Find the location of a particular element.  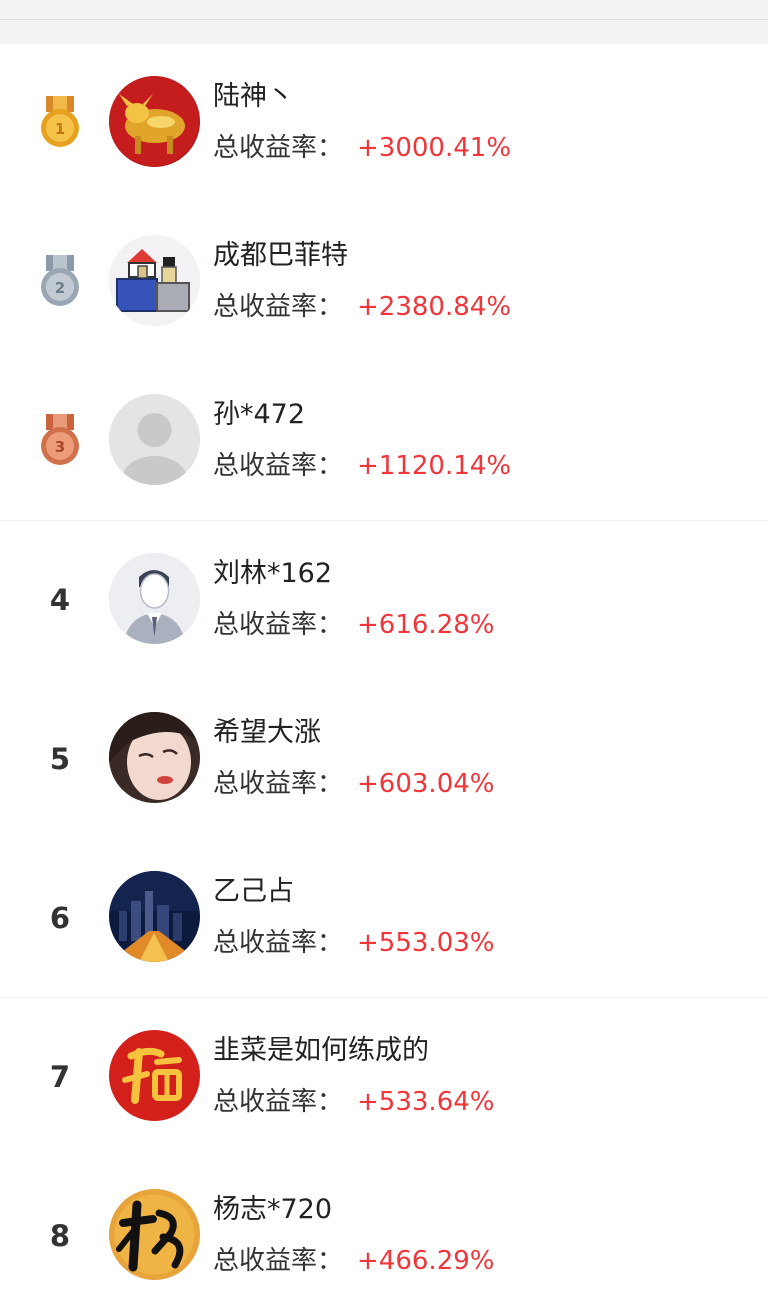

user-name: 希望大涨 is located at coordinates (267, 733).